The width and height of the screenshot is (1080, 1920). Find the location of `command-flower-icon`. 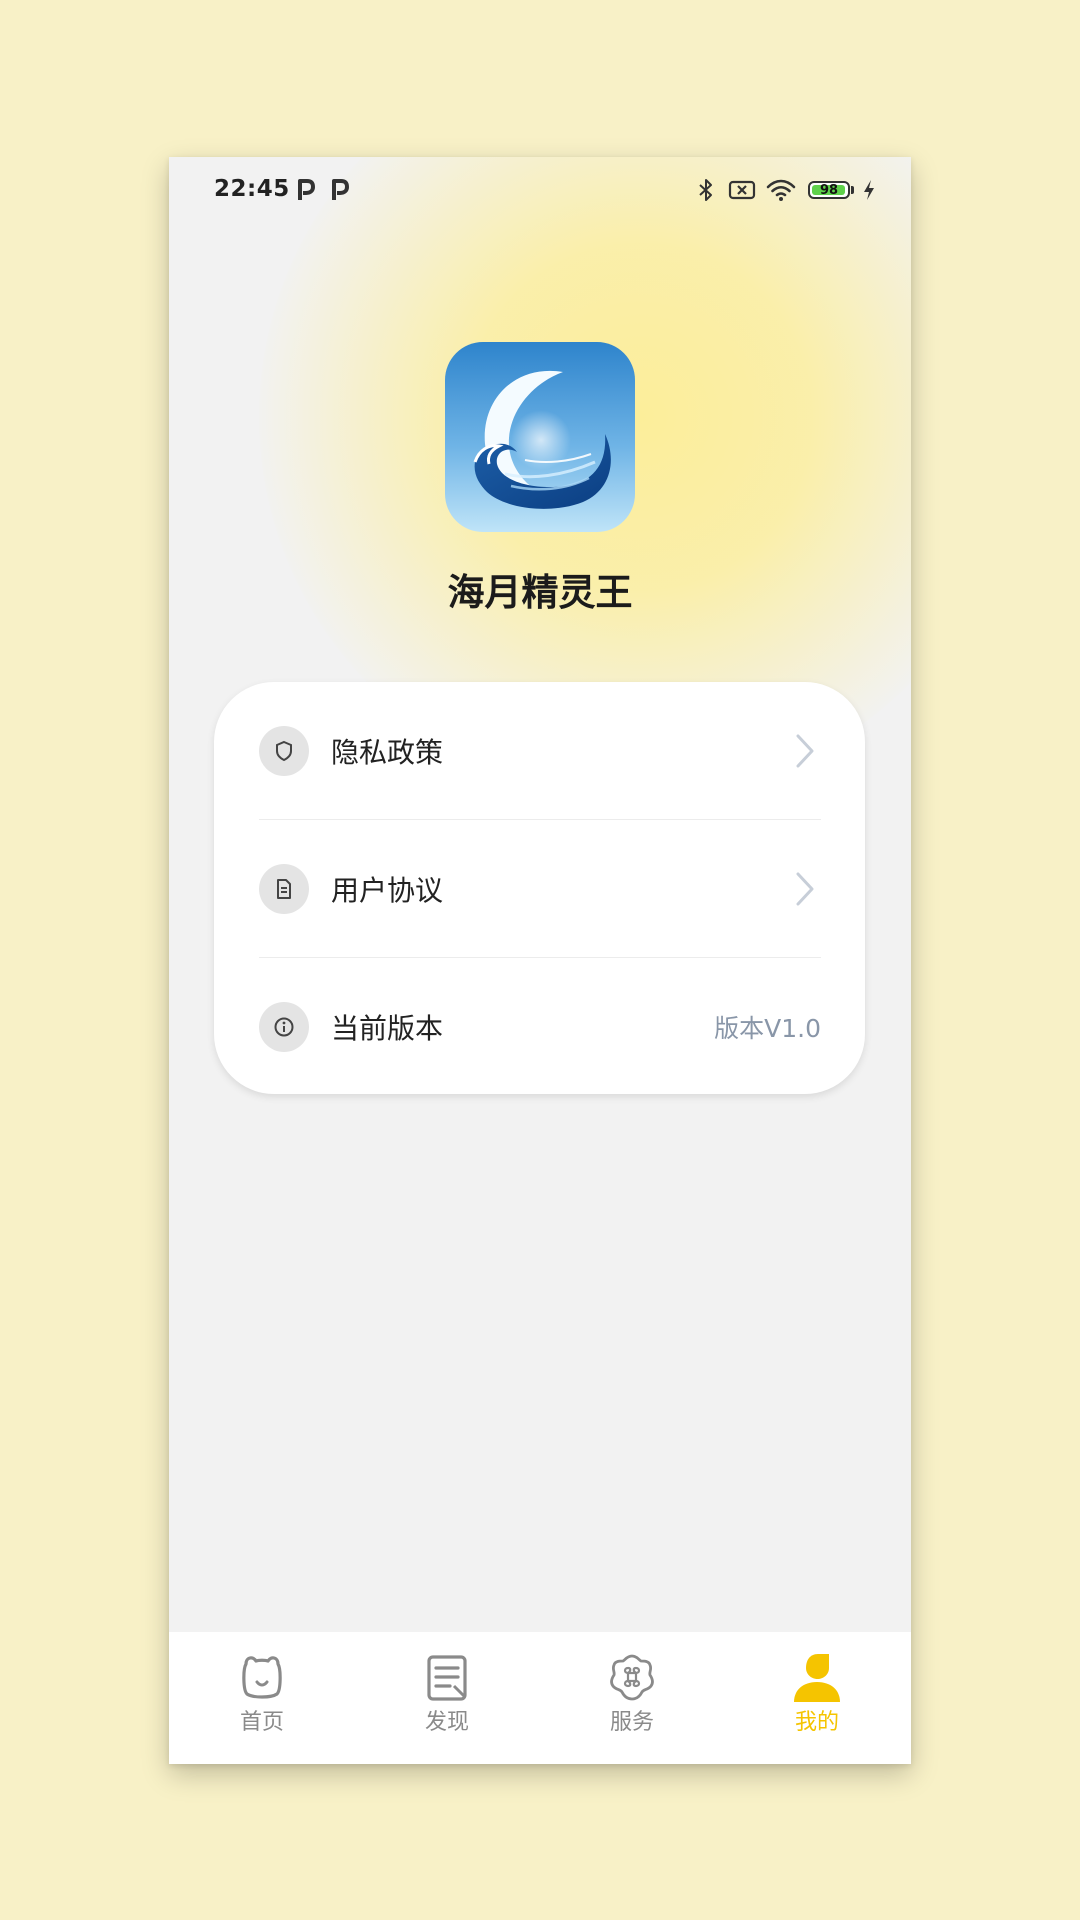

command-flower-icon is located at coordinates (632, 1677).